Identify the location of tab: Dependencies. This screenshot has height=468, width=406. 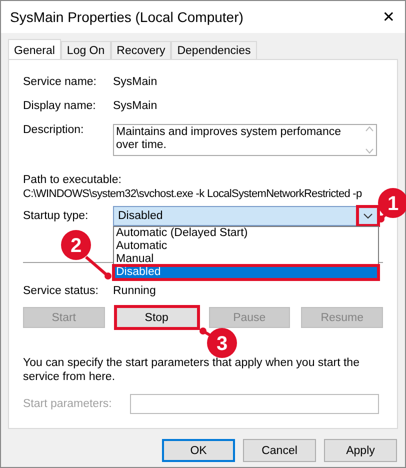
(214, 50).